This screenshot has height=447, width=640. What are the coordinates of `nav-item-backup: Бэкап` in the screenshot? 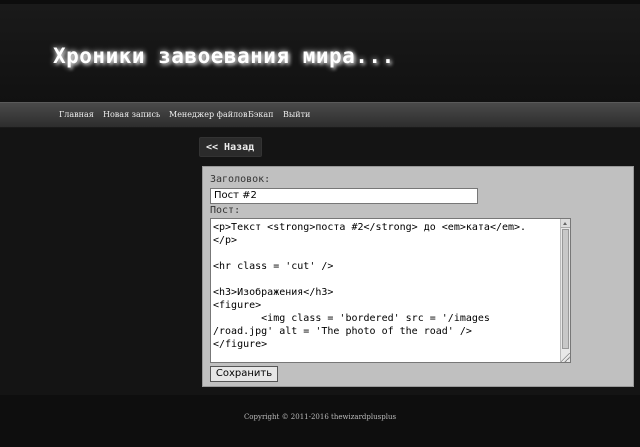 It's located at (260, 114).